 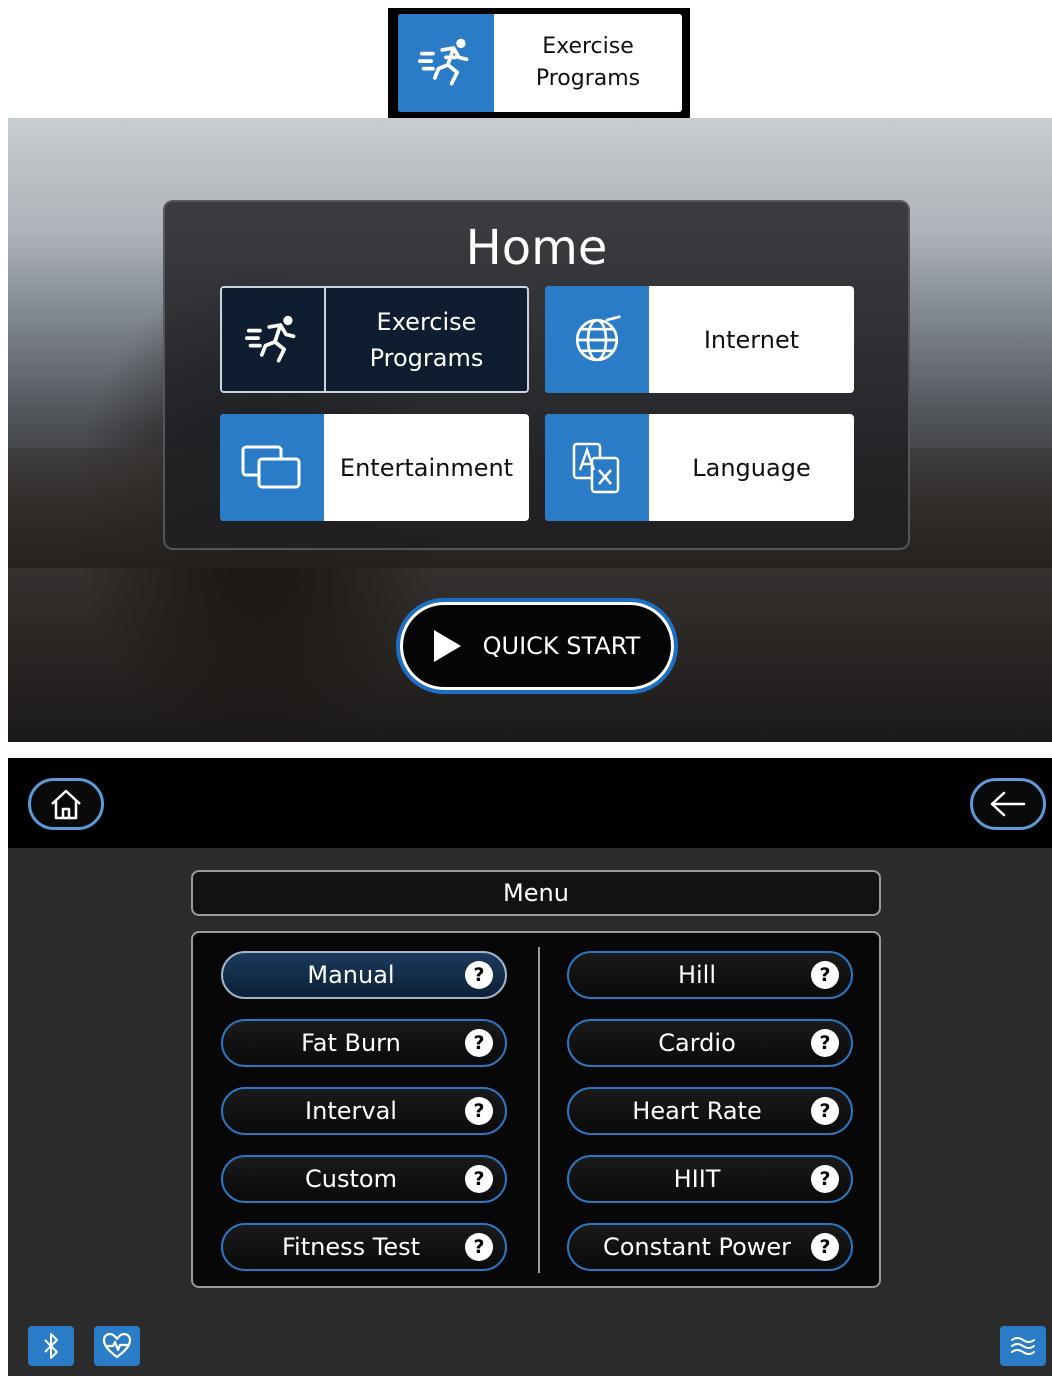 I want to click on quick-start-label: QUICK START, so click(x=561, y=646).